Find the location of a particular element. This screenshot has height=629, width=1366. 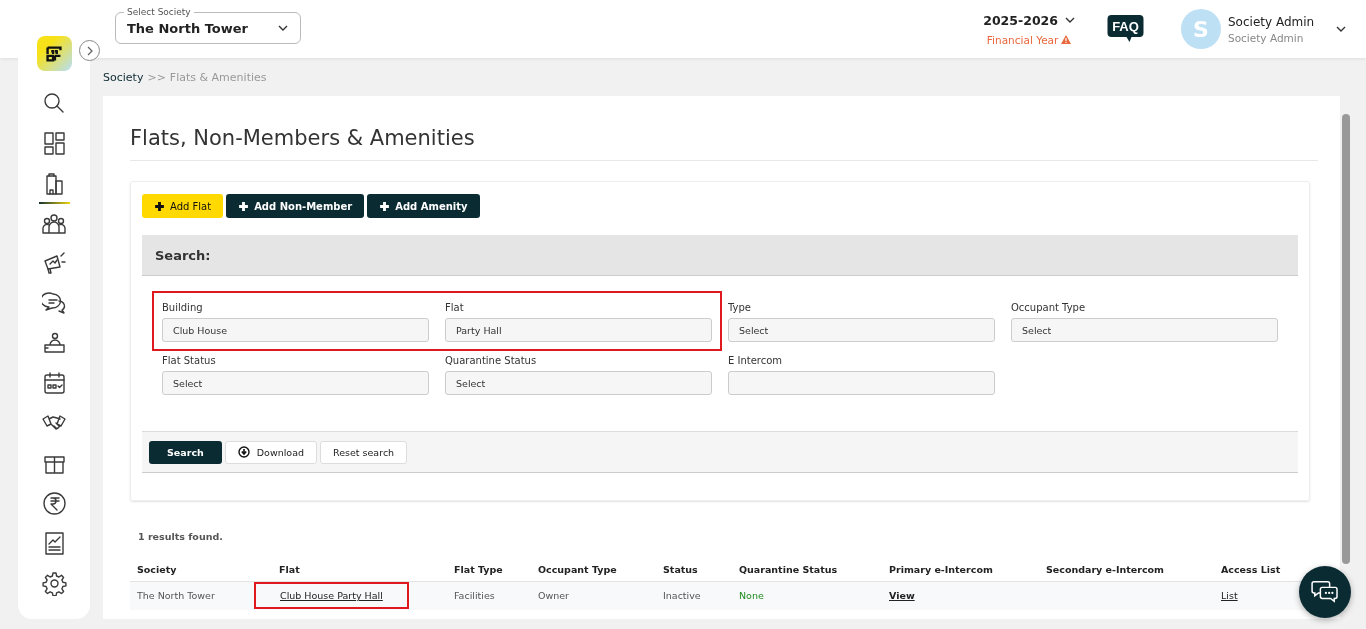

breadcrumb-link: Society is located at coordinates (123, 77).